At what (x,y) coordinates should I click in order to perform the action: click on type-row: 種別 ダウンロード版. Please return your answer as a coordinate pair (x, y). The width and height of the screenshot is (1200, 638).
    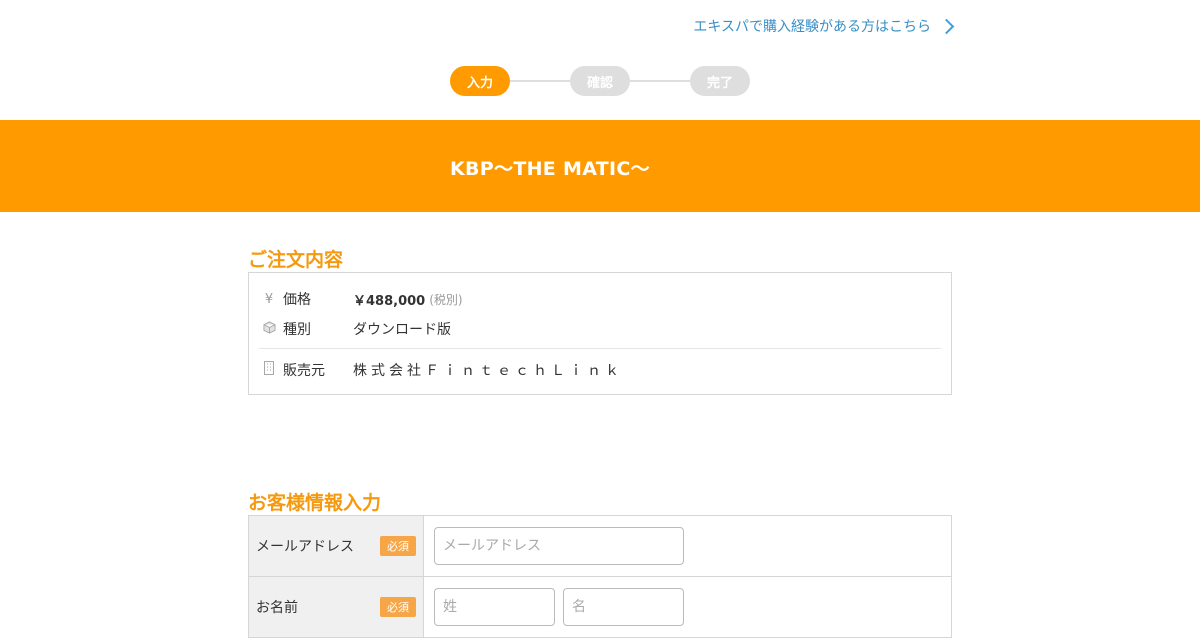
    Looking at the image, I should click on (356, 329).